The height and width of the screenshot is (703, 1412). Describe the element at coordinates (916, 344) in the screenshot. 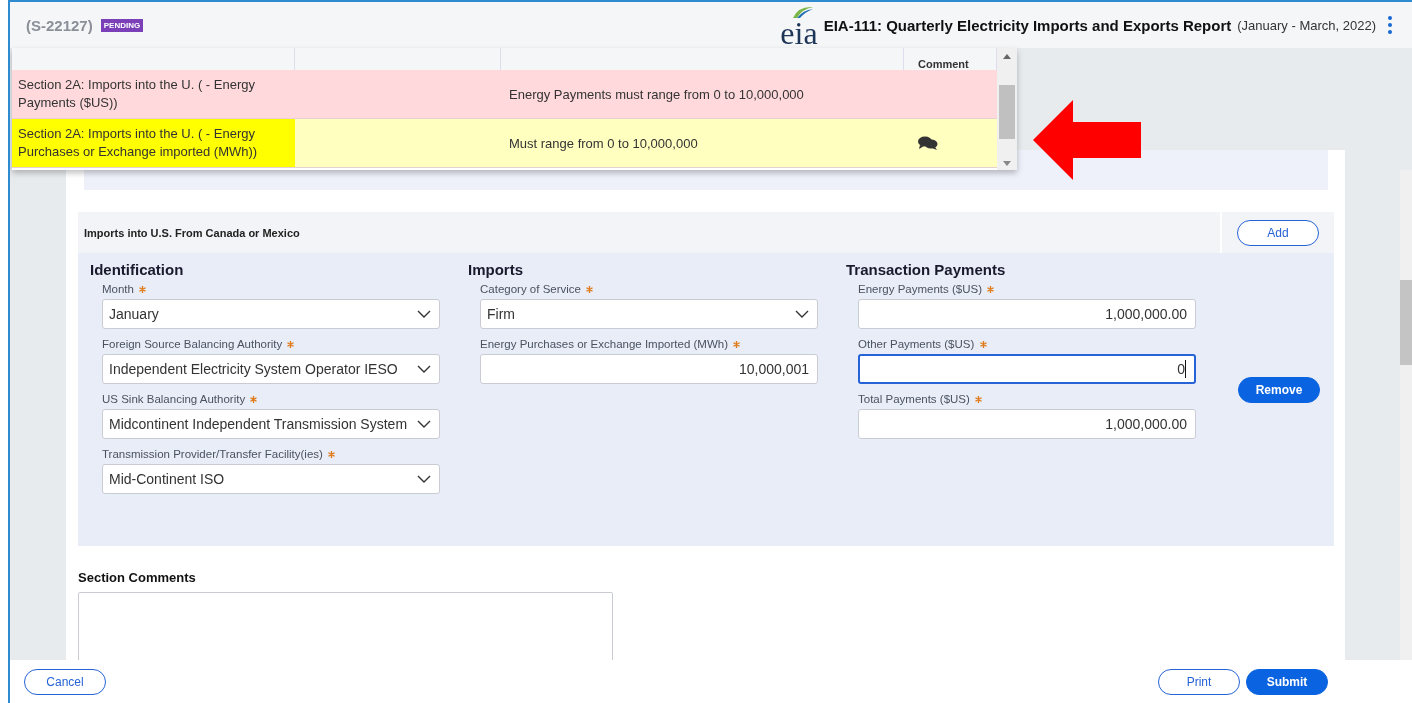

I see `field-label: Other Payments ($US)` at that location.